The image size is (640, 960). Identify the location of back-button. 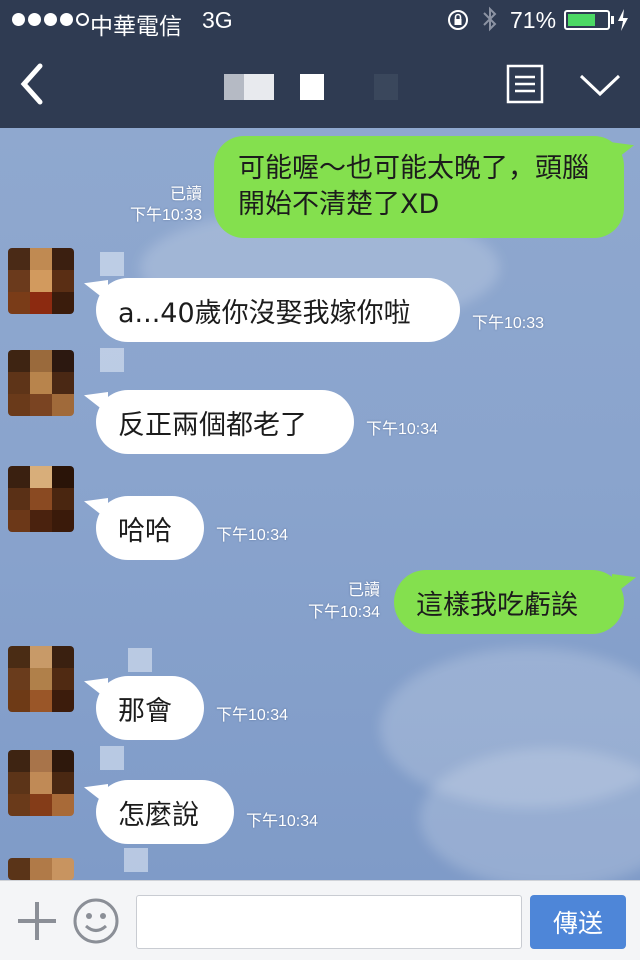
(34, 84).